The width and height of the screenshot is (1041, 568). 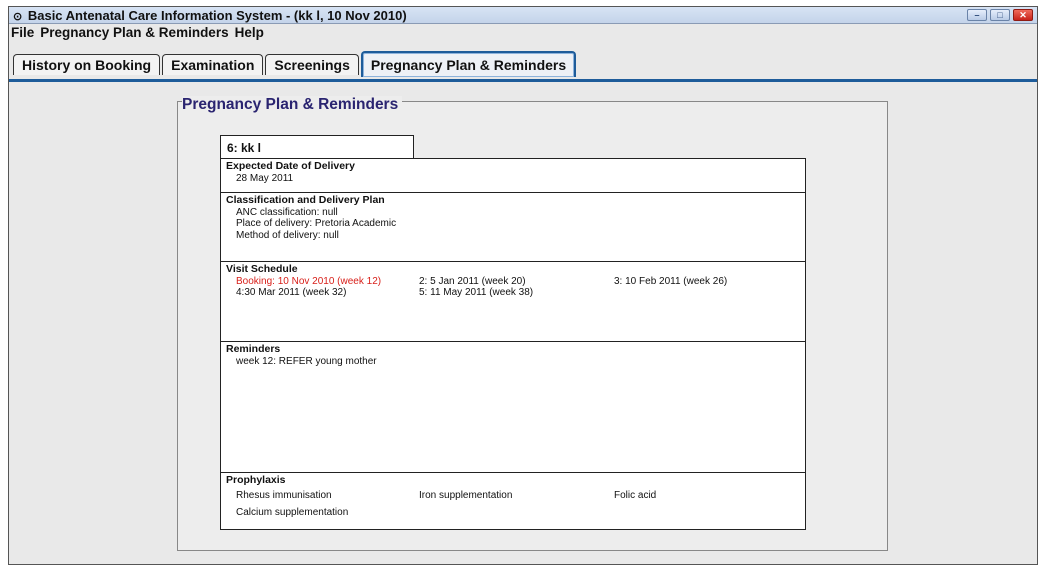 I want to click on maximize-icon: □, so click(x=1000, y=15).